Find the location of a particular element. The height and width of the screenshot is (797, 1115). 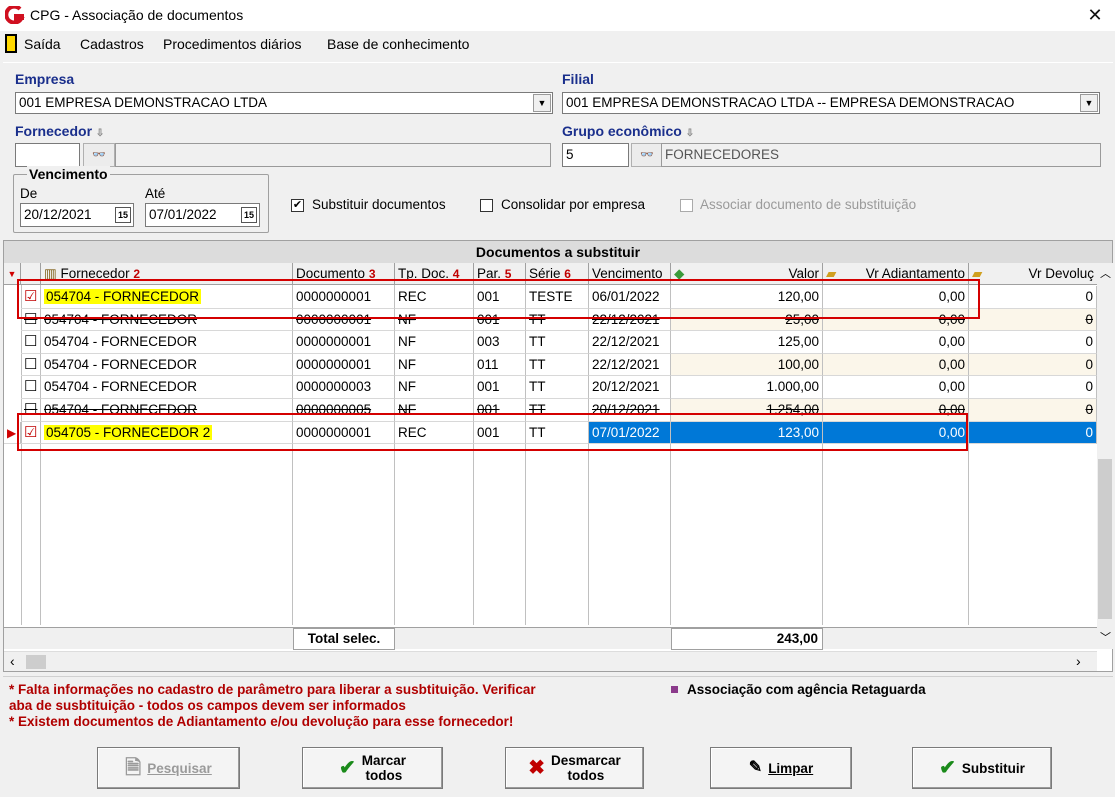

empresa-value: 001 EMPRESA DEMONSTRACAO LTDA is located at coordinates (143, 102).